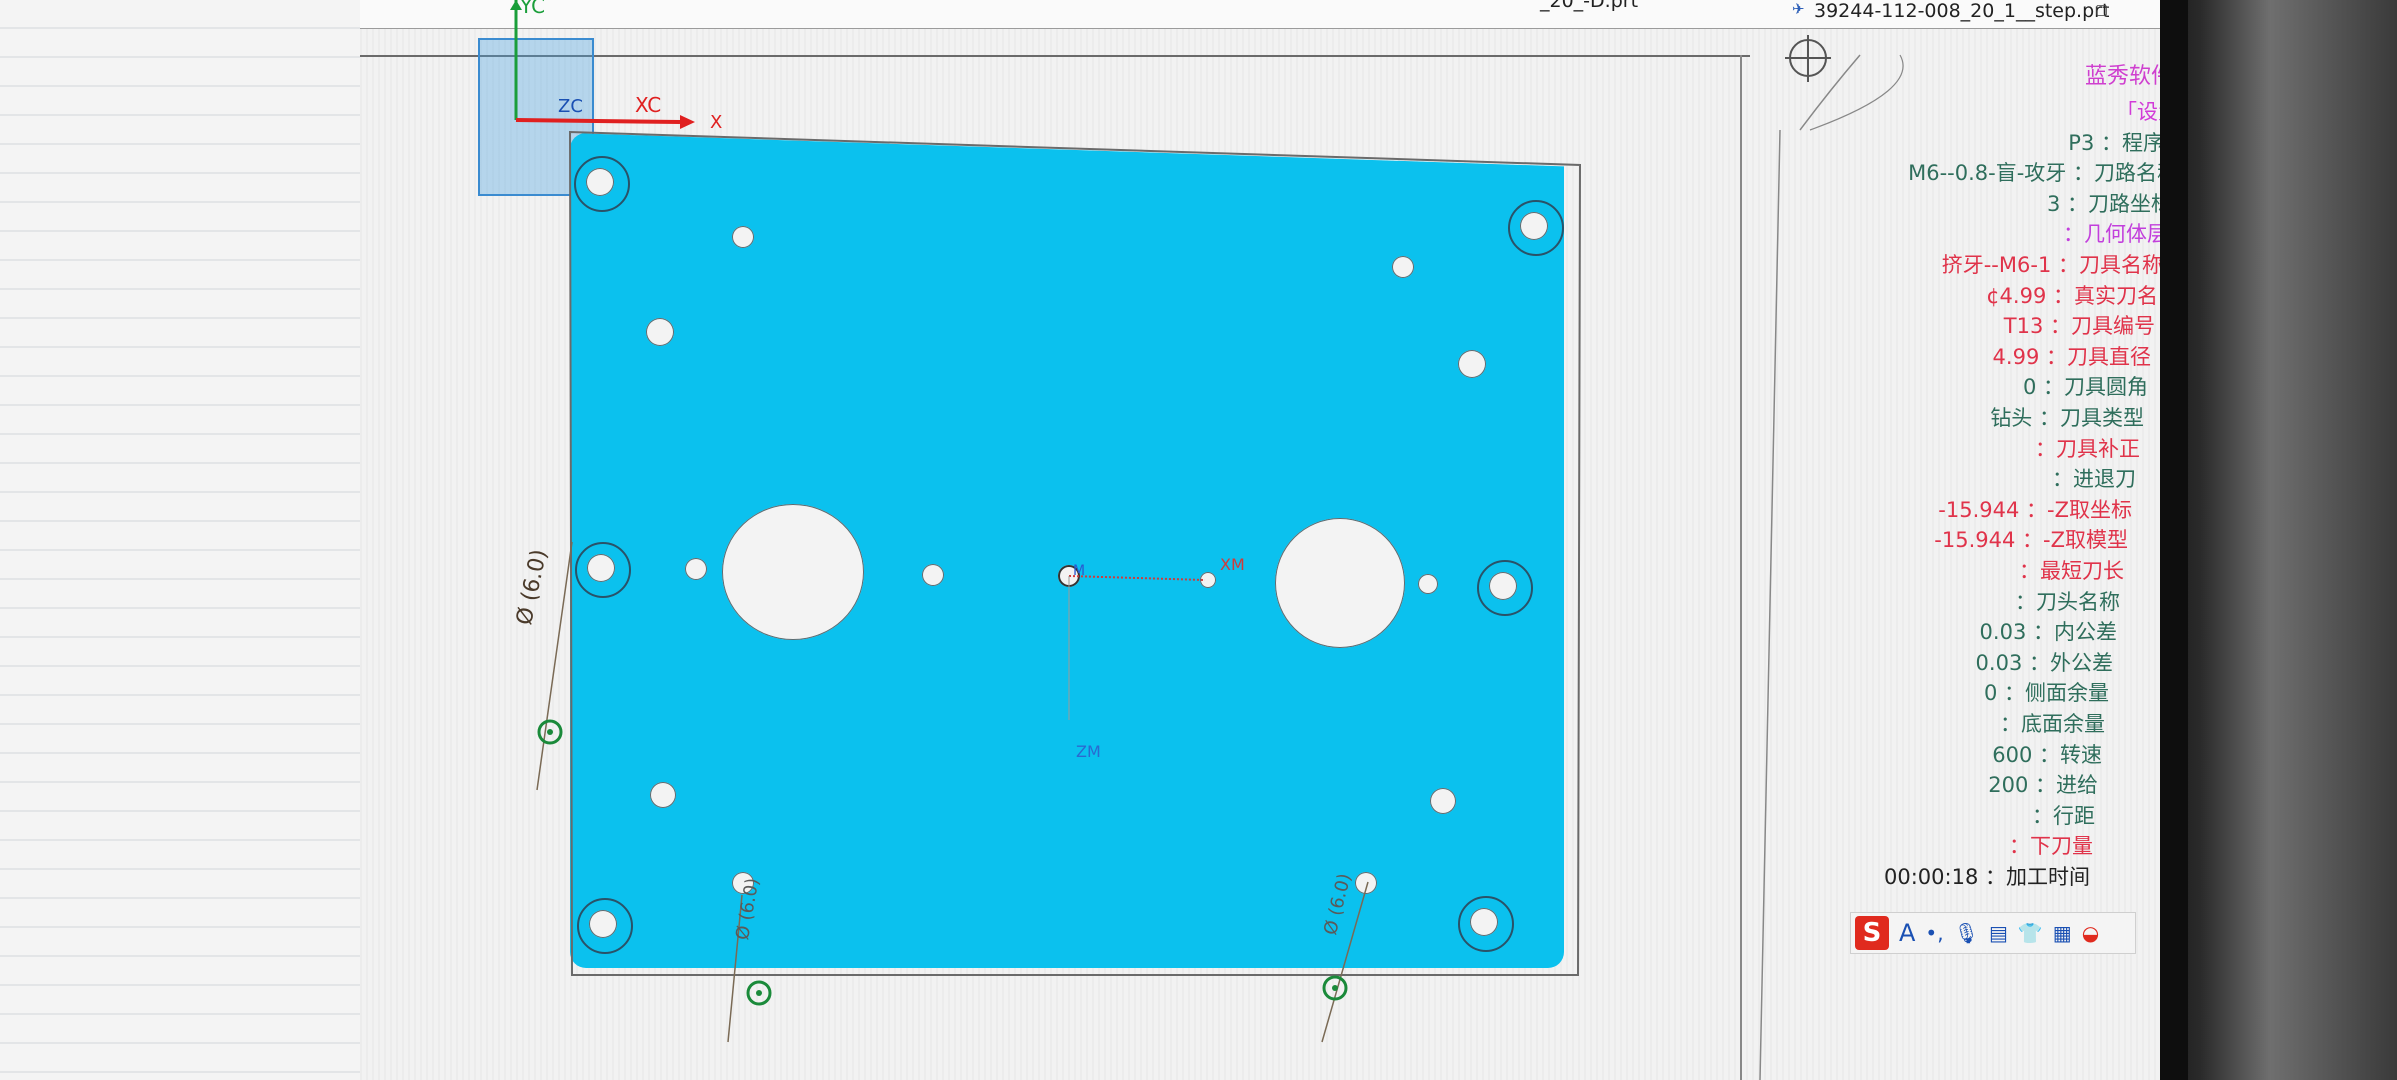 This screenshot has width=2397, height=1080. I want to click on info-label: 加工时间, so click(2048, 877).